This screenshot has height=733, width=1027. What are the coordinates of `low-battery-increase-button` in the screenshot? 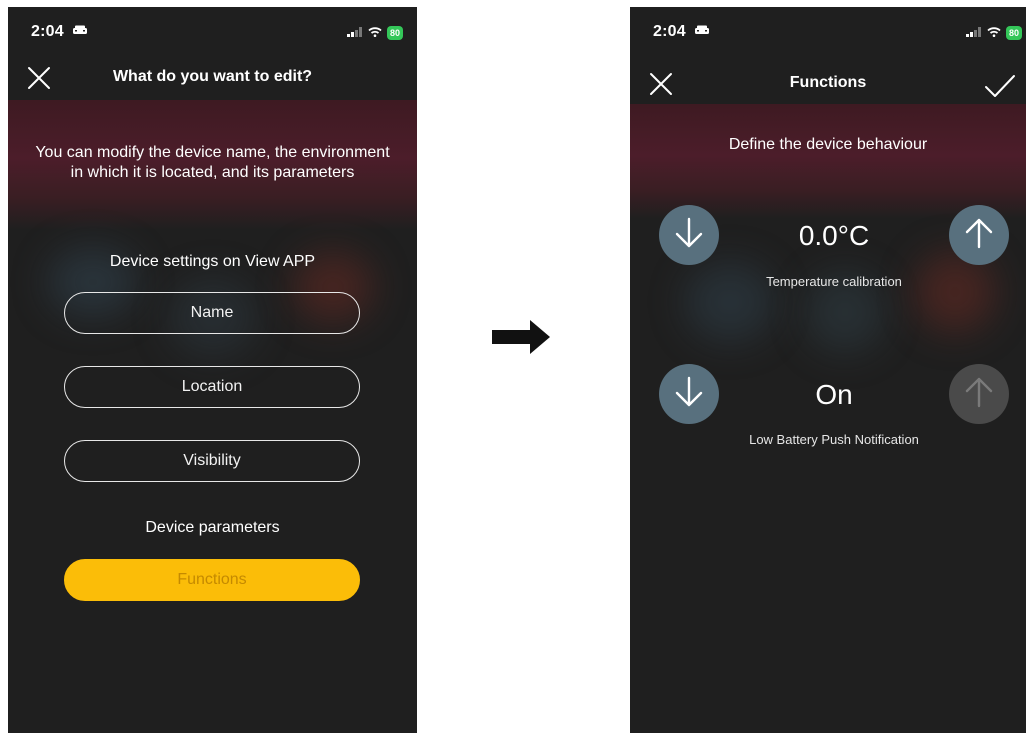 It's located at (979, 394).